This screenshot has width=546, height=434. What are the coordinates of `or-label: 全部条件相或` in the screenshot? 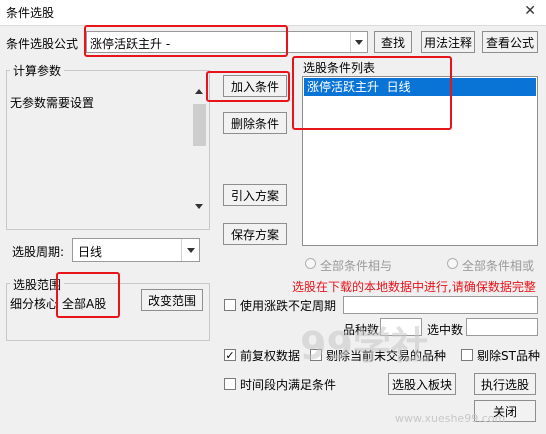 It's located at (498, 266).